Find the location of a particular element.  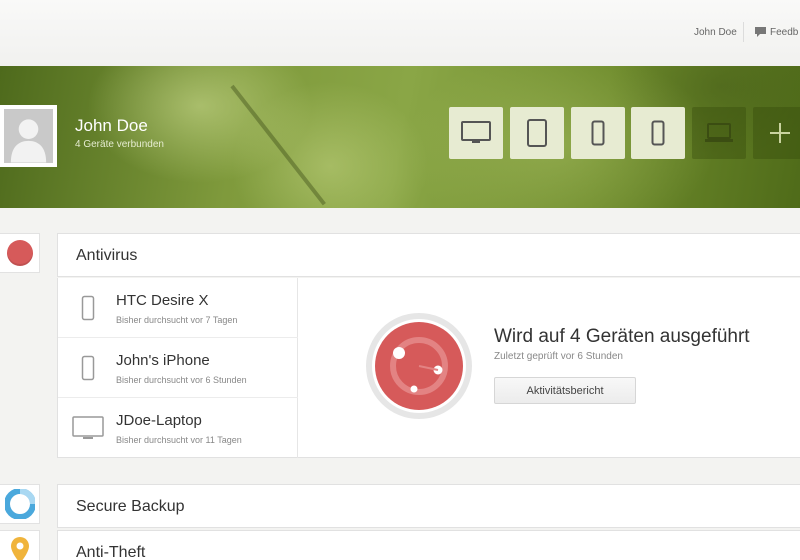

laptop-icon is located at coordinates (719, 132).